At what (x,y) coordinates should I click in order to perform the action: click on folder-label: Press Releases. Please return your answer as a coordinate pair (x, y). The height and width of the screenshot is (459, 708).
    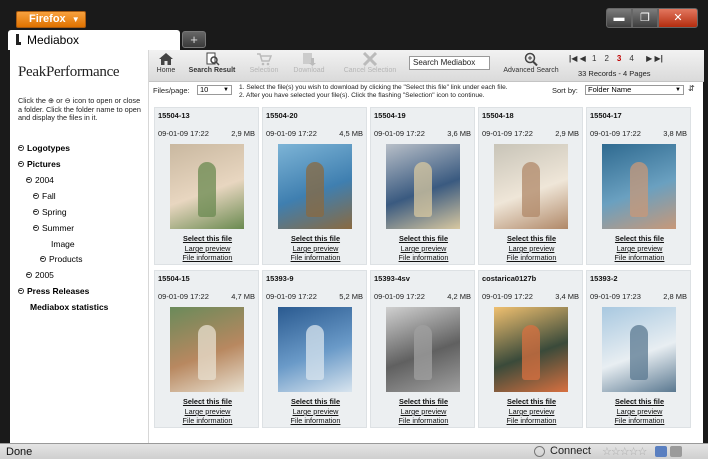
    Looking at the image, I should click on (58, 291).